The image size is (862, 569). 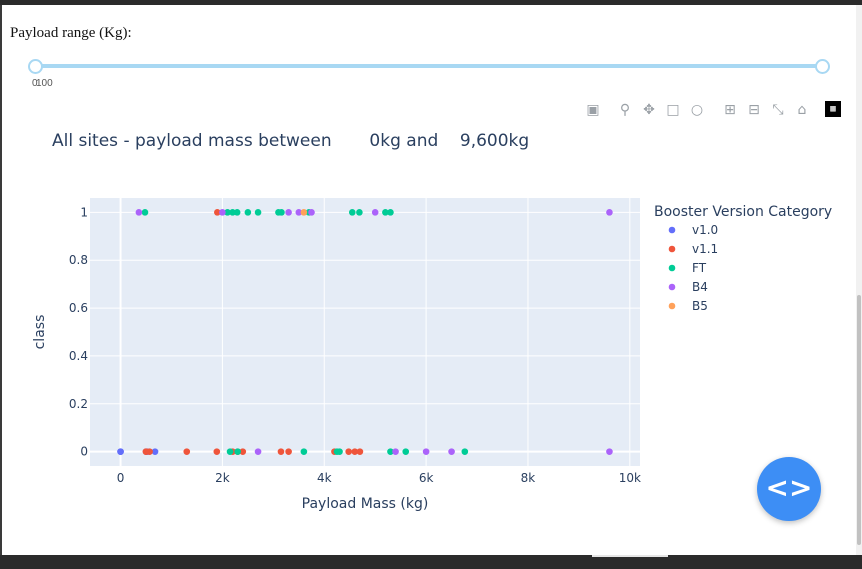 I want to click on y-axis-ticks: 0 0.2 0.4 0.6 0.8 1, so click(x=78, y=331).